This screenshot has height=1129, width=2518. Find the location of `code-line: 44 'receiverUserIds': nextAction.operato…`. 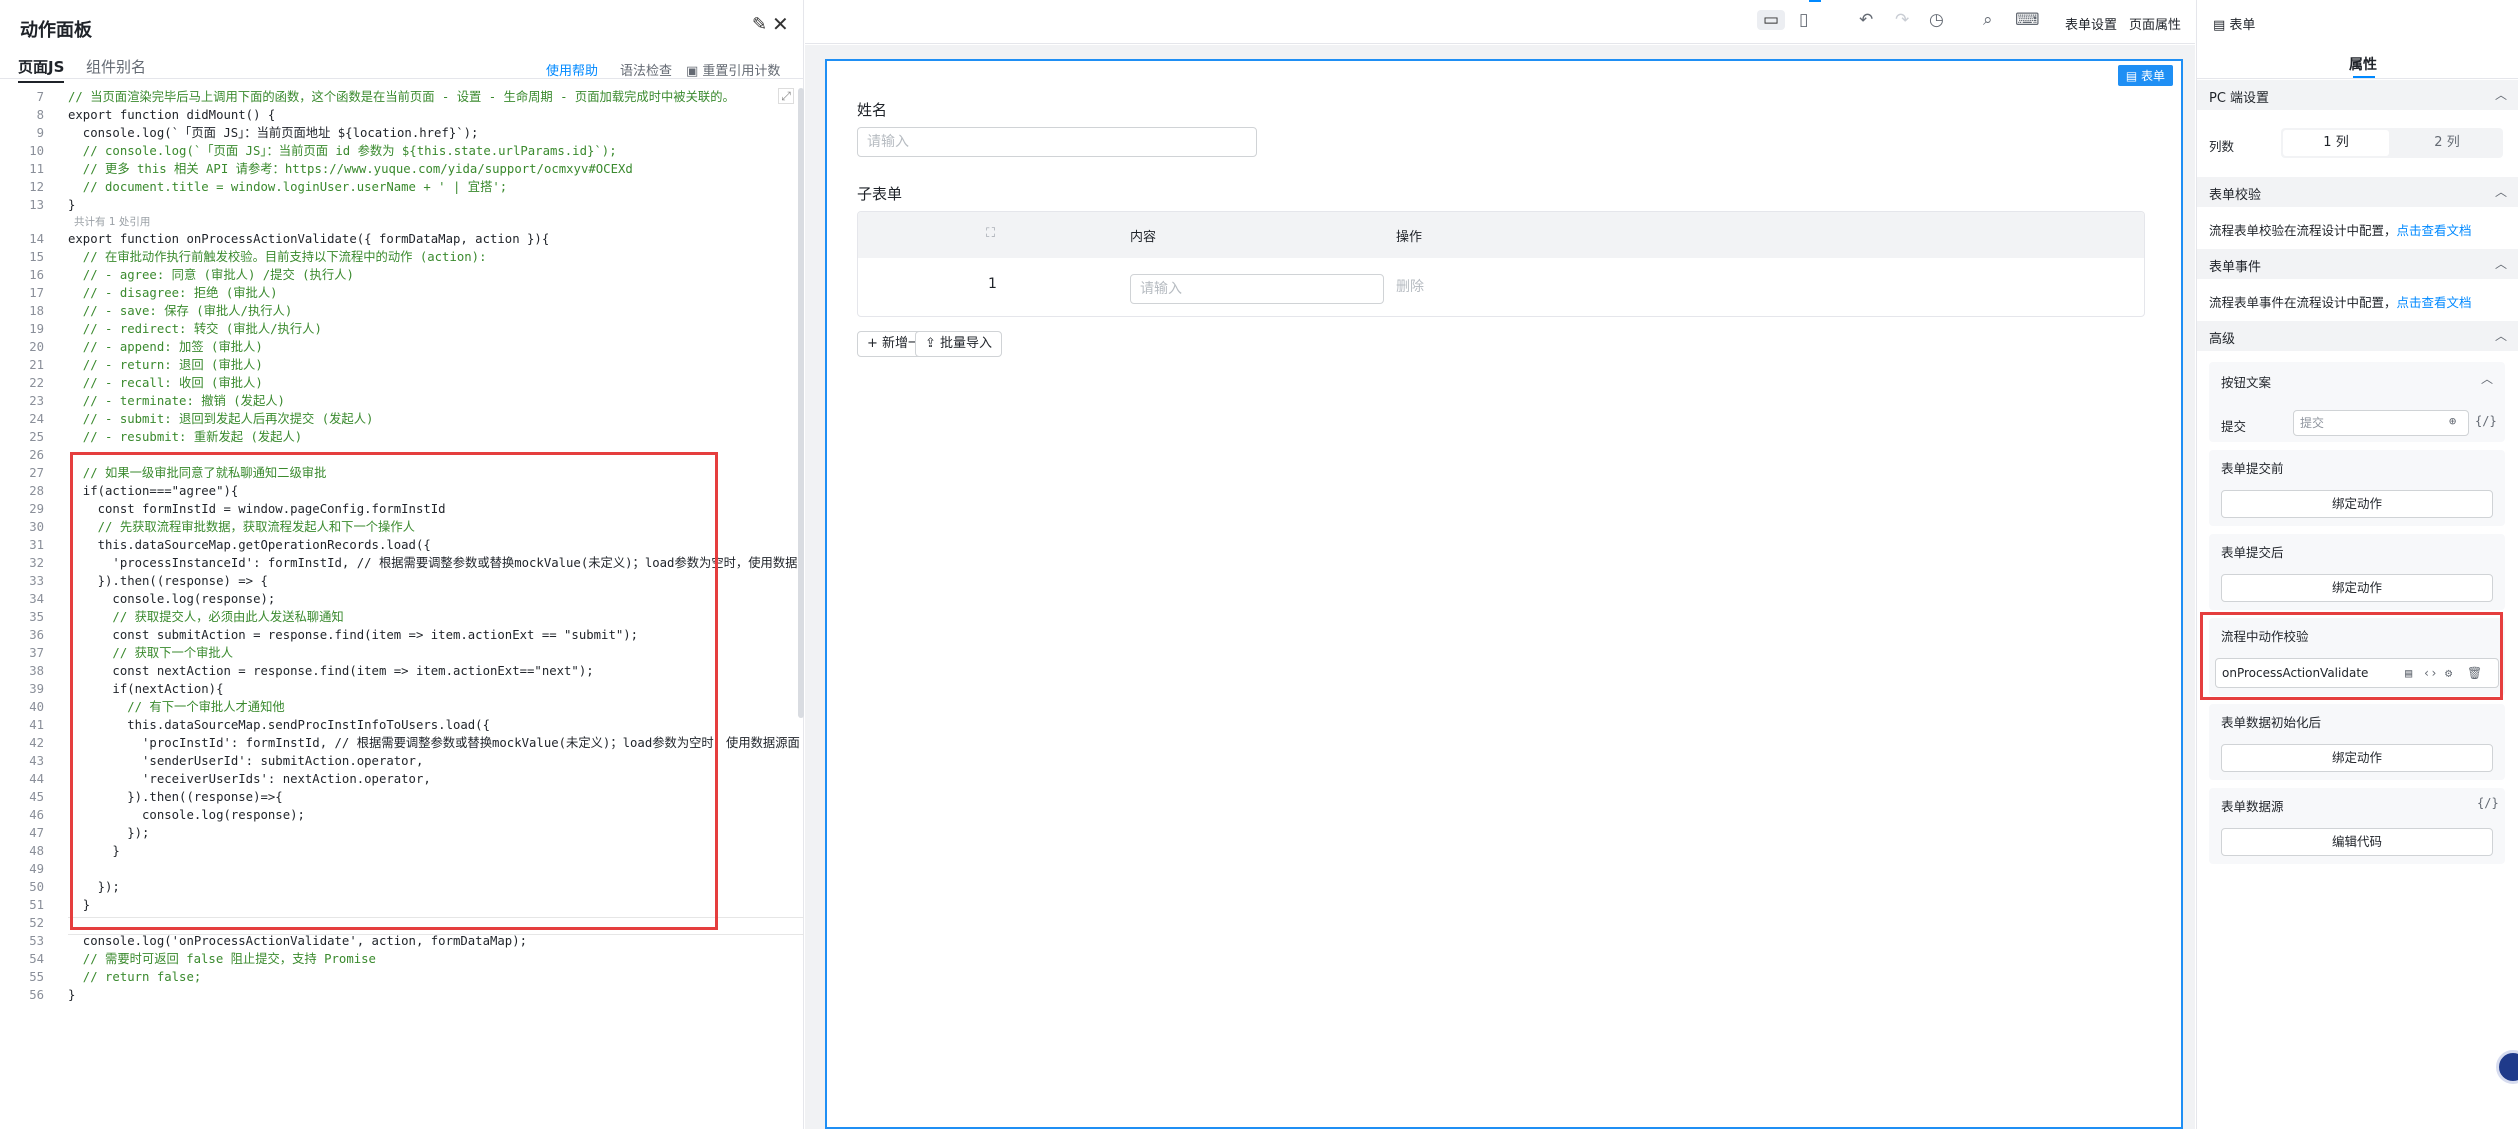

code-line: 44 'receiverUserIds': nextAction.operato… is located at coordinates (400, 779).